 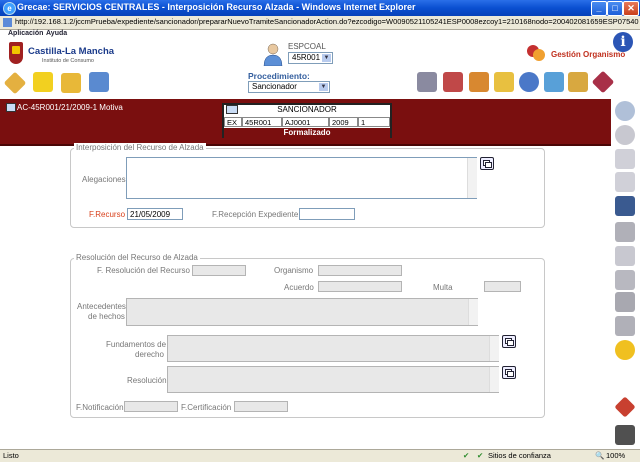 I want to click on frecurso-input: 21/05/2009, so click(x=155, y=214).